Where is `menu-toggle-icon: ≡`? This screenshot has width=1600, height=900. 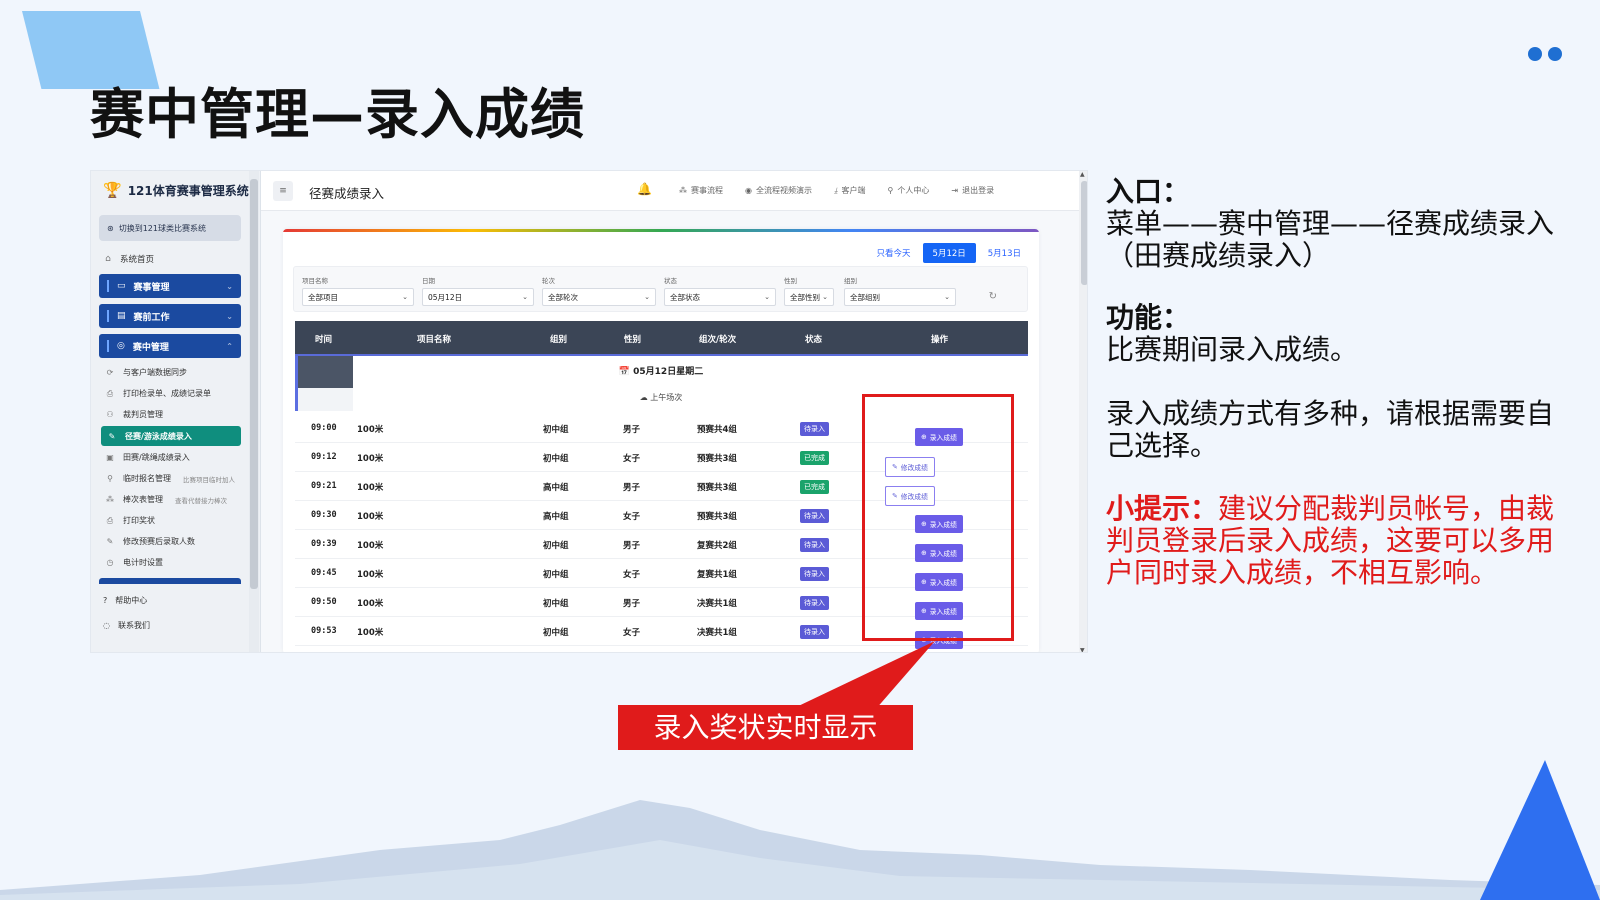
menu-toggle-icon: ≡ is located at coordinates (283, 191).